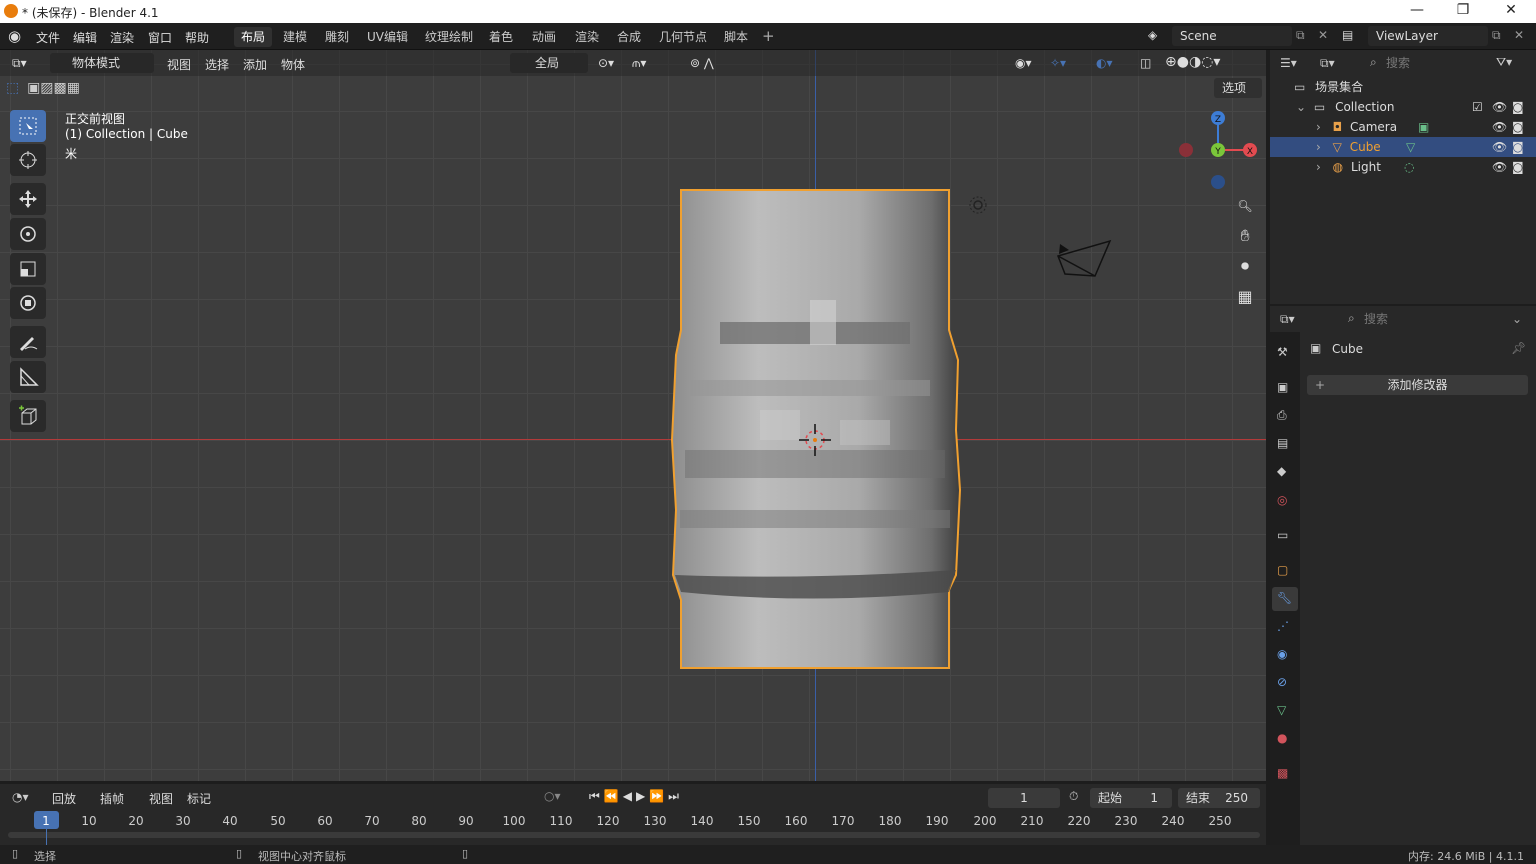  What do you see at coordinates (1285, 739) in the screenshot?
I see `material-tab-icon: ●` at bounding box center [1285, 739].